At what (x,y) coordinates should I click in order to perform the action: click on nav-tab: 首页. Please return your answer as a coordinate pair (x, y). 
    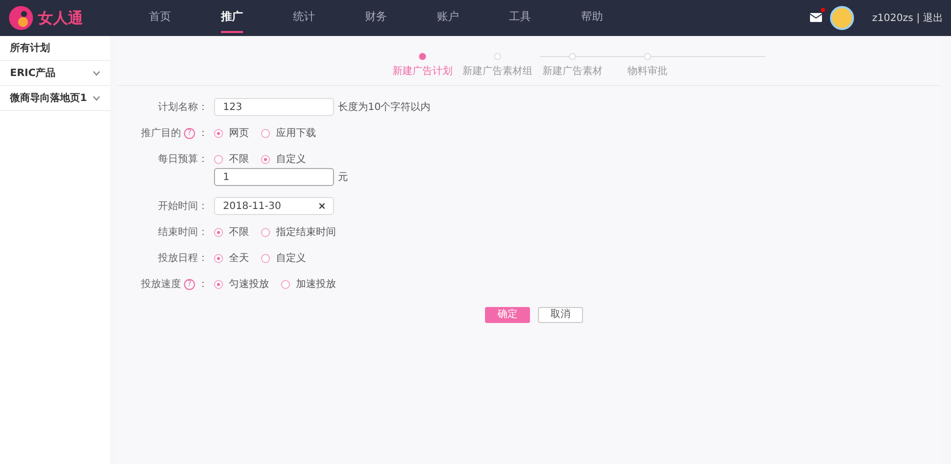
    Looking at the image, I should click on (160, 18).